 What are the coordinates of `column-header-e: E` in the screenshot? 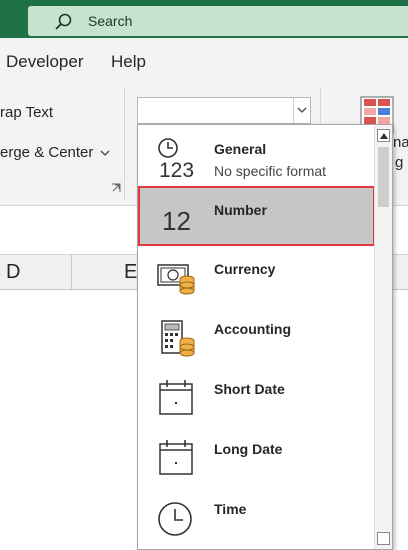 It's located at (130, 272).